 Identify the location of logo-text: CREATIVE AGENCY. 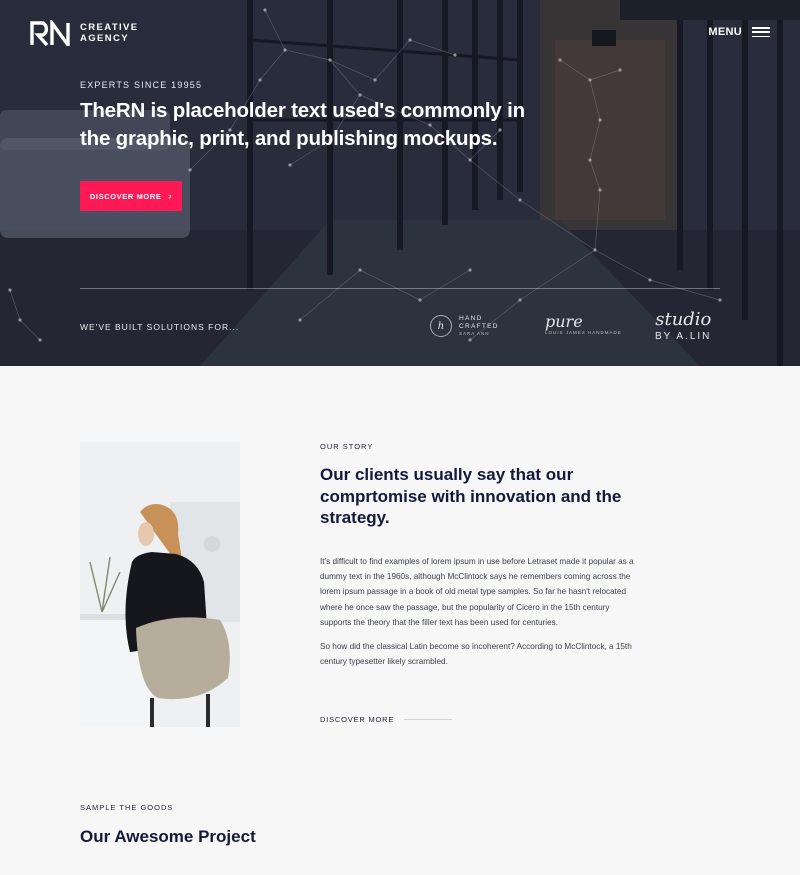
(109, 33).